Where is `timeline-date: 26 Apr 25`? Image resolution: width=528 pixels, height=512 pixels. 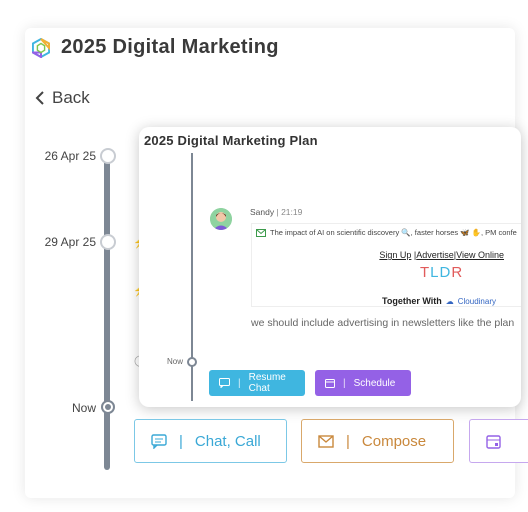 timeline-date: 26 Apr 25 is located at coordinates (70, 156).